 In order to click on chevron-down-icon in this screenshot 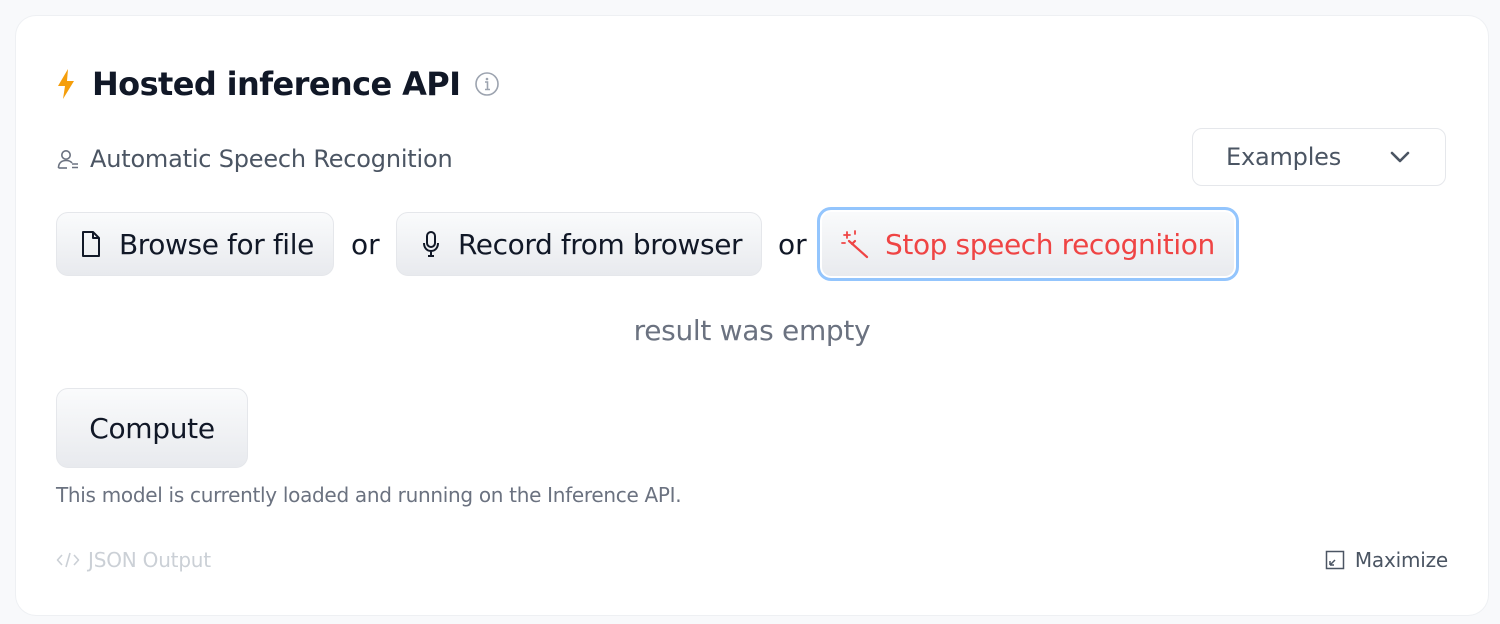, I will do `click(1400, 157)`.